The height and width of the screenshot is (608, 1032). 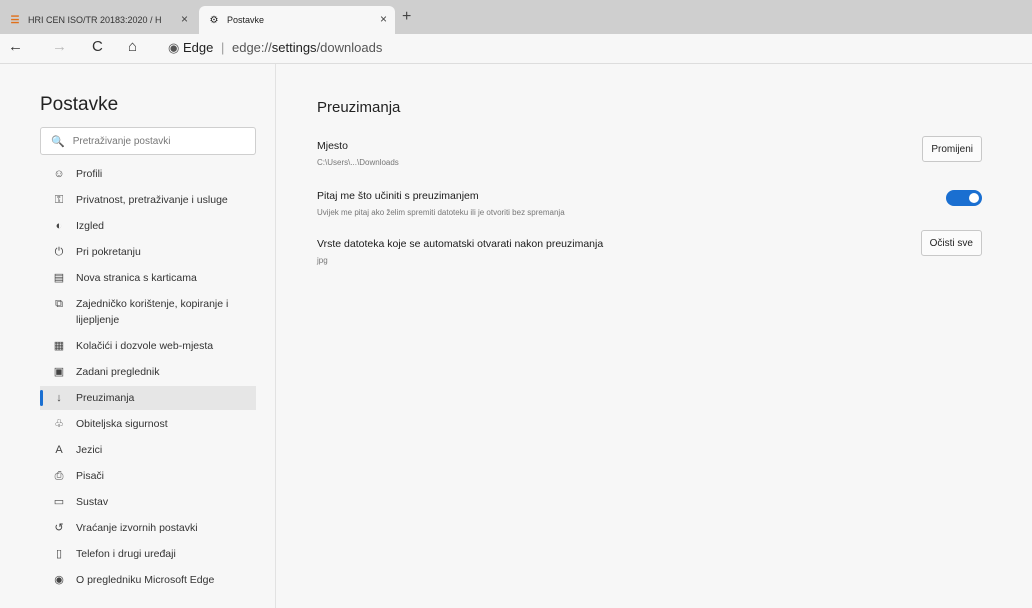 I want to click on refresh-button: C, so click(x=97, y=46).